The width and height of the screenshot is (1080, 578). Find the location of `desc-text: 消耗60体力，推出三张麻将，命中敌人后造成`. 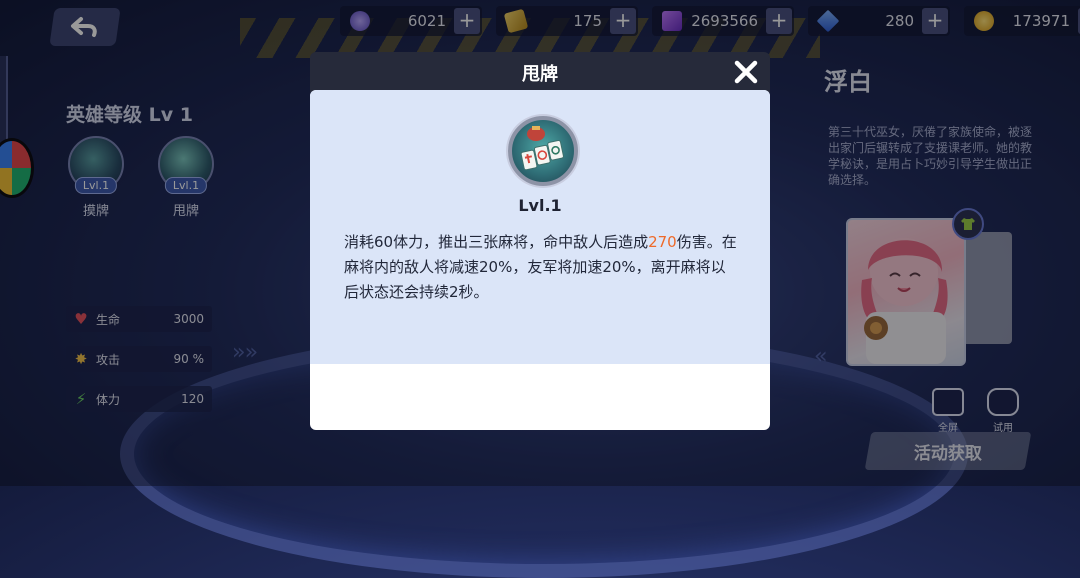

desc-text: 消耗60体力，推出三张麻将，命中敌人后造成 is located at coordinates (496, 242).